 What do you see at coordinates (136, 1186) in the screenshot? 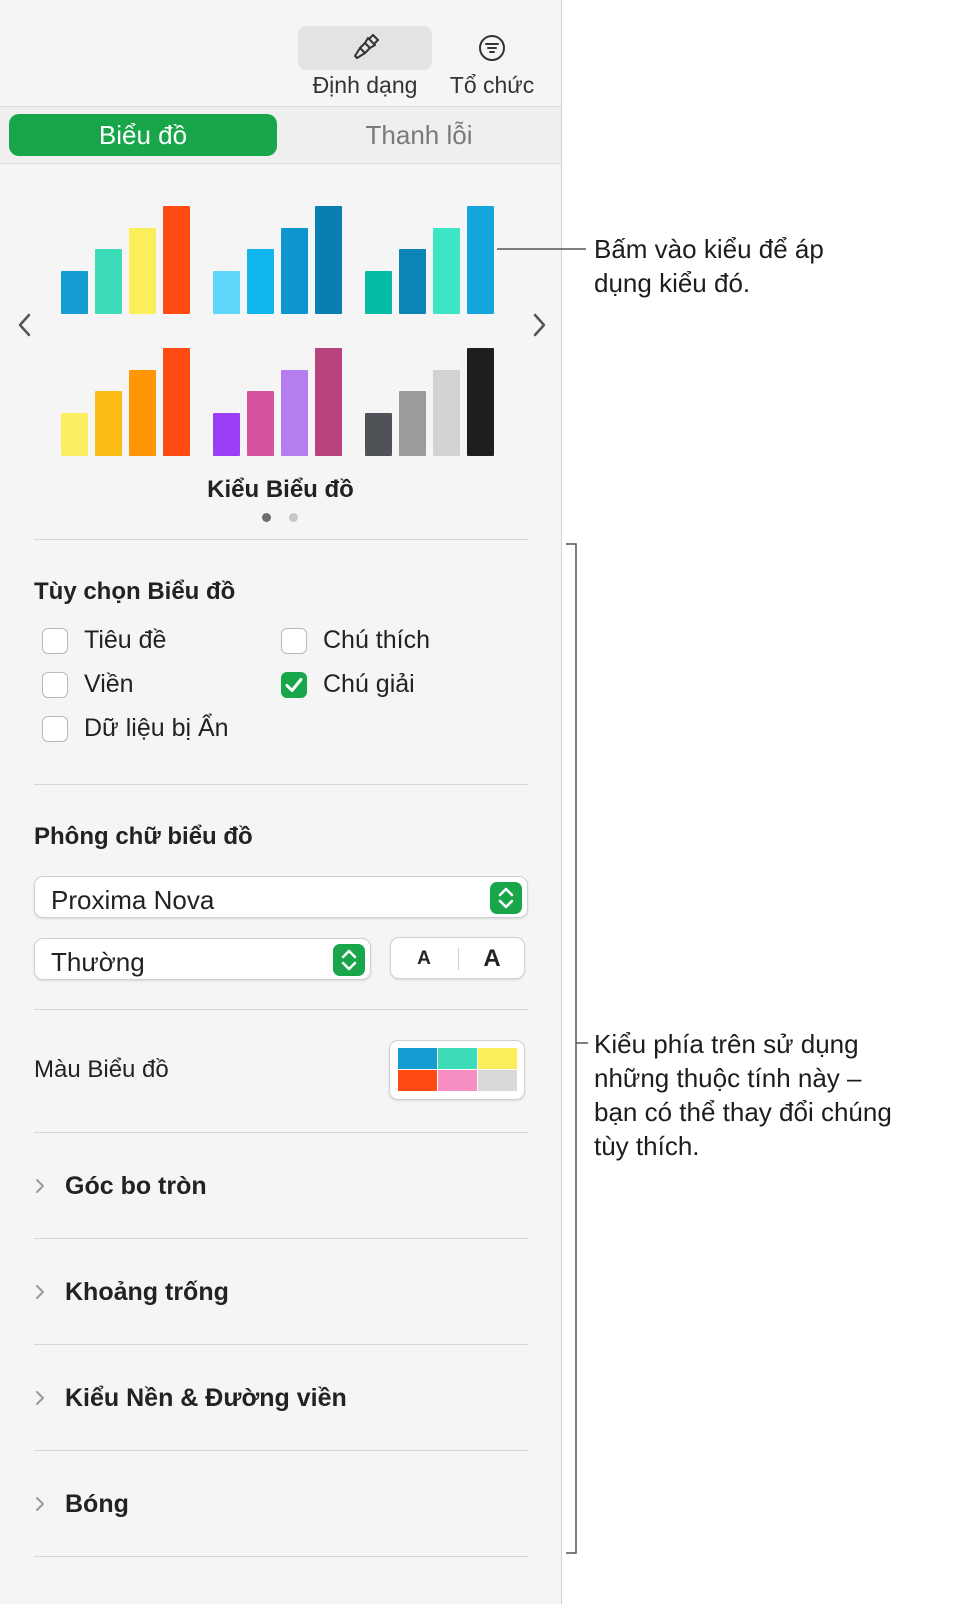
I see `section-label: Góc bo tròn` at bounding box center [136, 1186].